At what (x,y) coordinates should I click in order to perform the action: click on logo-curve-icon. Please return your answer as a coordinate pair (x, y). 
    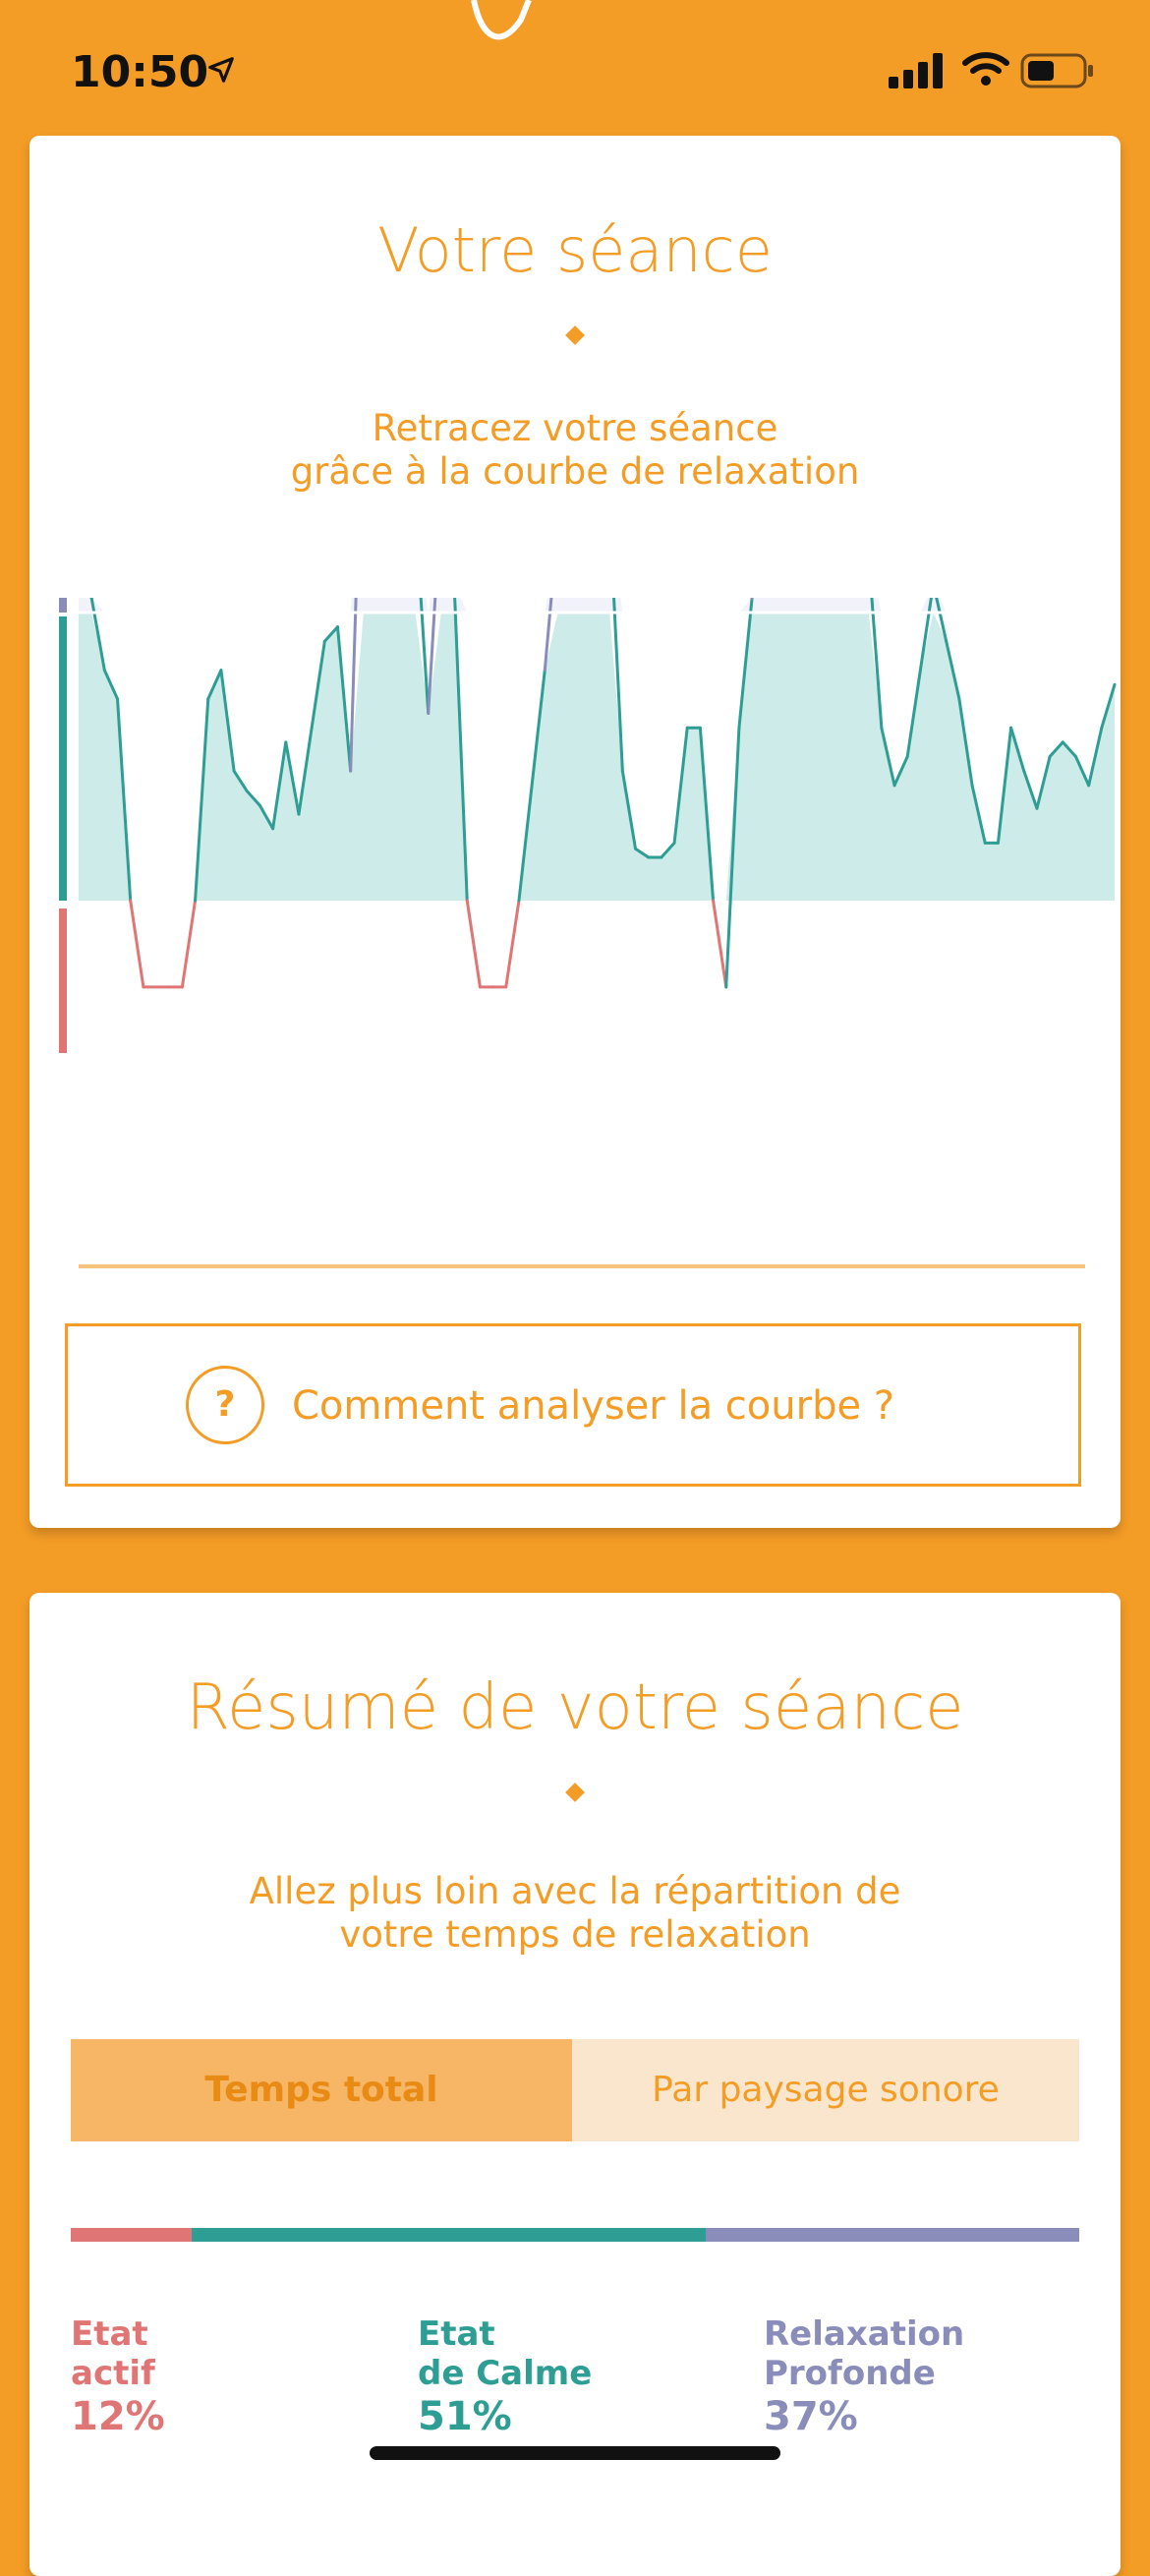
    Looking at the image, I should click on (501, 24).